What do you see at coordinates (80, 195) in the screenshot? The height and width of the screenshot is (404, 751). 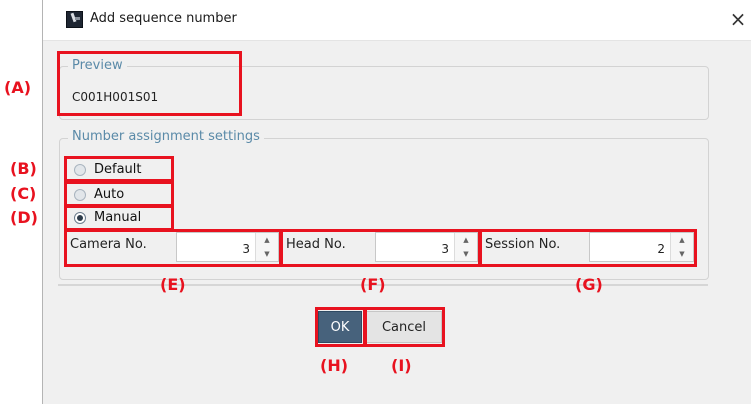 I see `radio-auto-button` at bounding box center [80, 195].